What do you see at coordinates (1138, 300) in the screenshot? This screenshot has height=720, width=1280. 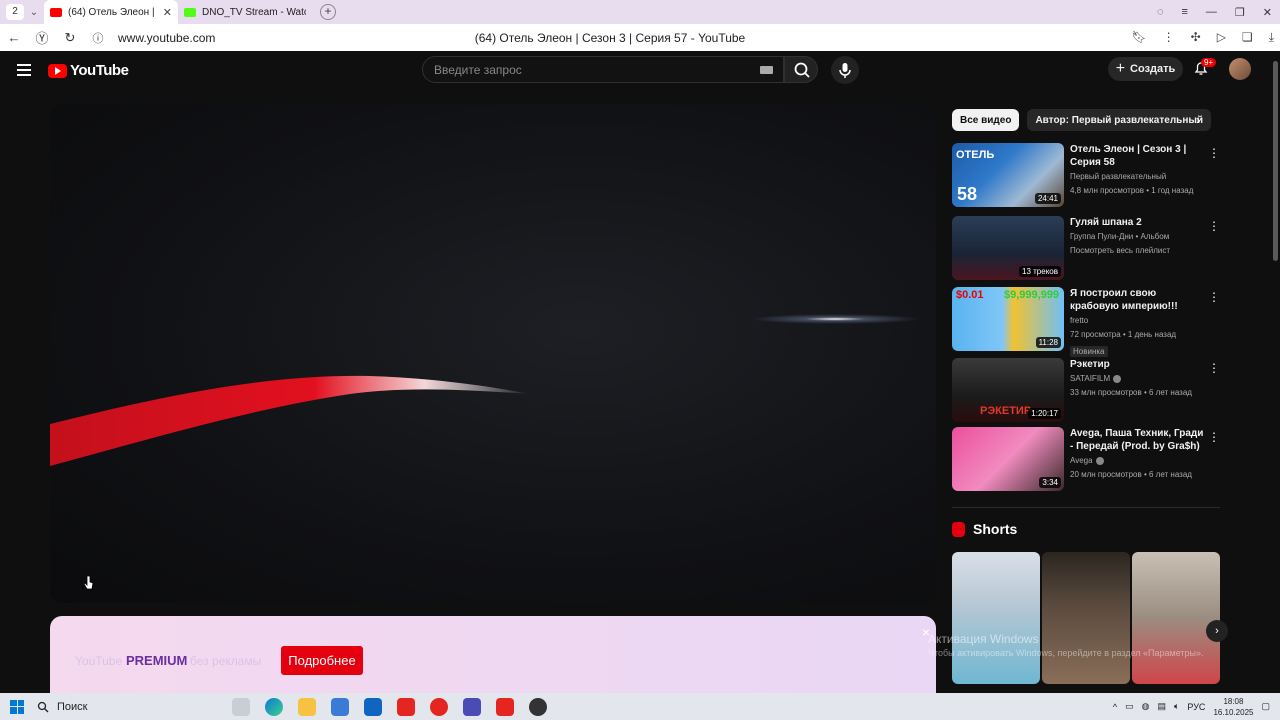 I see `video-title: Я построил свою крабовую империю!!!` at bounding box center [1138, 300].